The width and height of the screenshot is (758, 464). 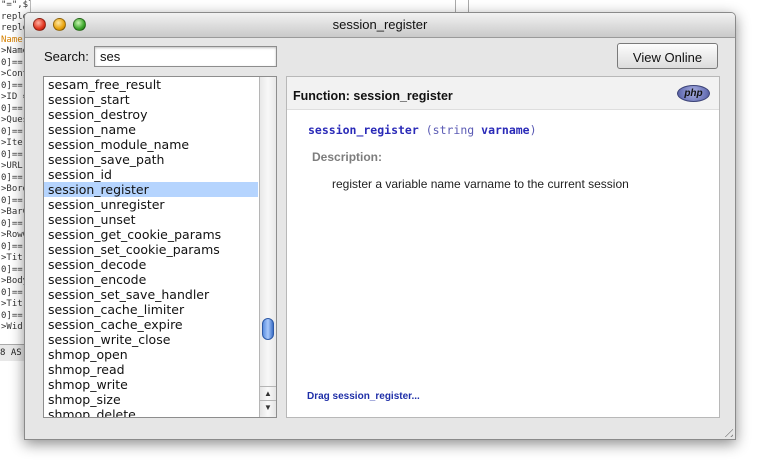 I want to click on list-item: shmop_write, so click(x=151, y=384).